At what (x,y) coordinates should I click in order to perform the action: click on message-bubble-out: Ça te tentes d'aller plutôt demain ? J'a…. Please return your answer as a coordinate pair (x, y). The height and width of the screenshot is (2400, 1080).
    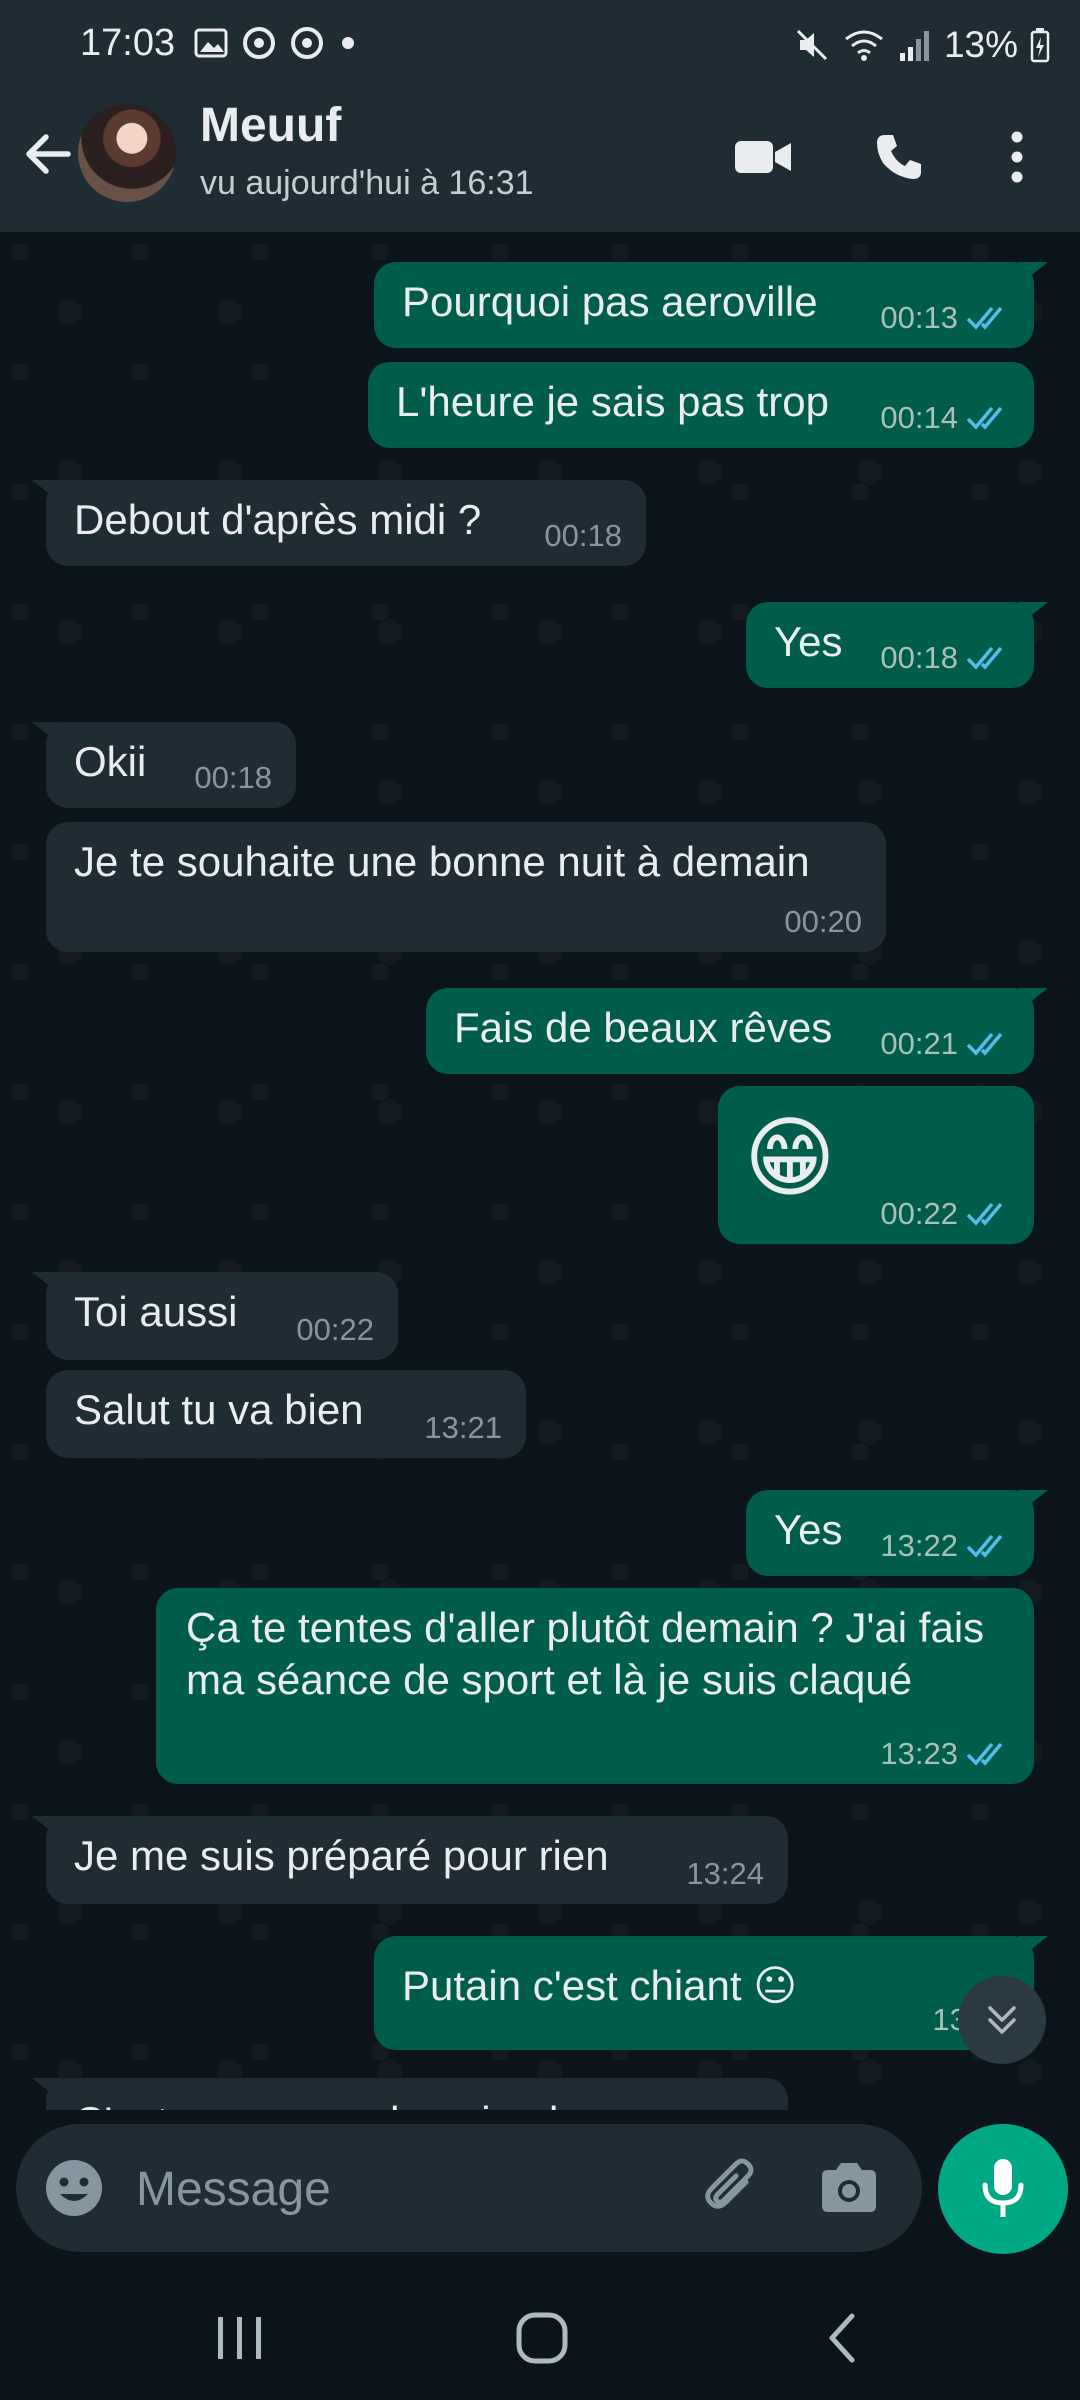
    Looking at the image, I should click on (595, 1686).